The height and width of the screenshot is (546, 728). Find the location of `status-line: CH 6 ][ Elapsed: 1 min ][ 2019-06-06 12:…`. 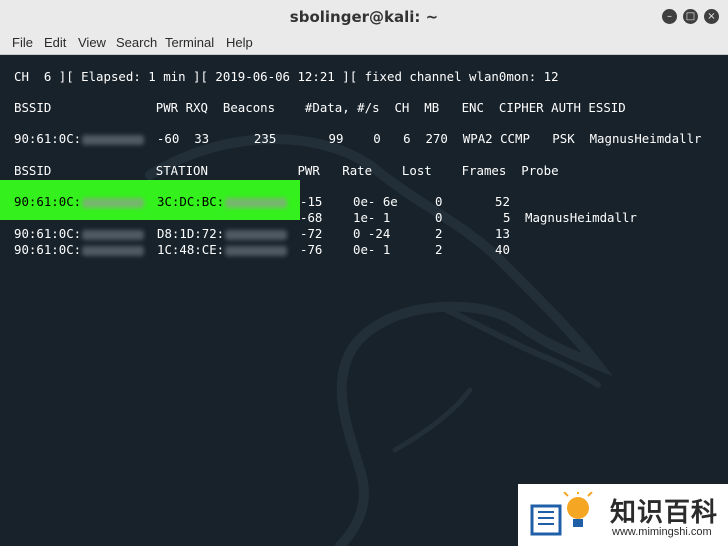

status-line: CH 6 ][ Elapsed: 1 min ][ 2019-06-06 12:… is located at coordinates (286, 76).